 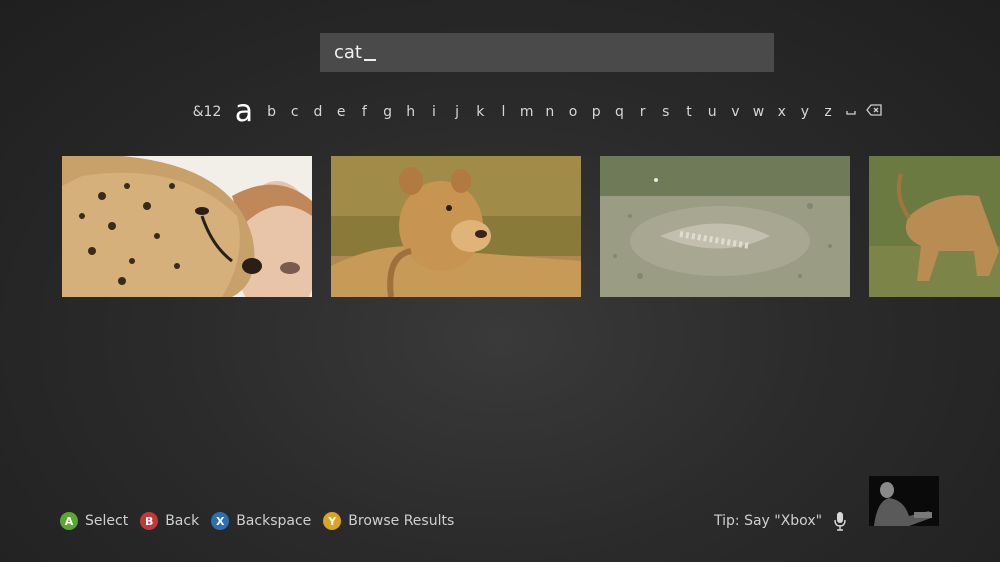 What do you see at coordinates (758, 112) in the screenshot?
I see `key-w: w` at bounding box center [758, 112].